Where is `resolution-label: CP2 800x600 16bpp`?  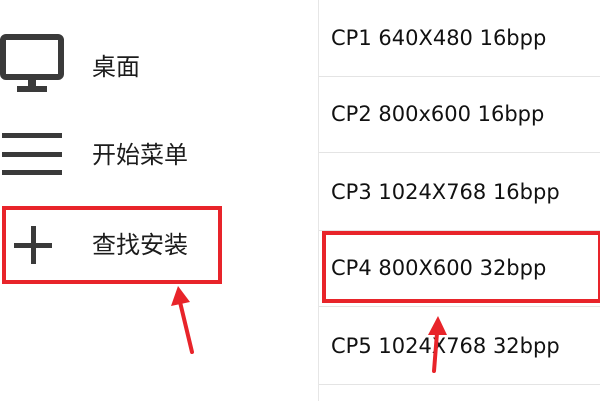 resolution-label: CP2 800x600 16bpp is located at coordinates (438, 114).